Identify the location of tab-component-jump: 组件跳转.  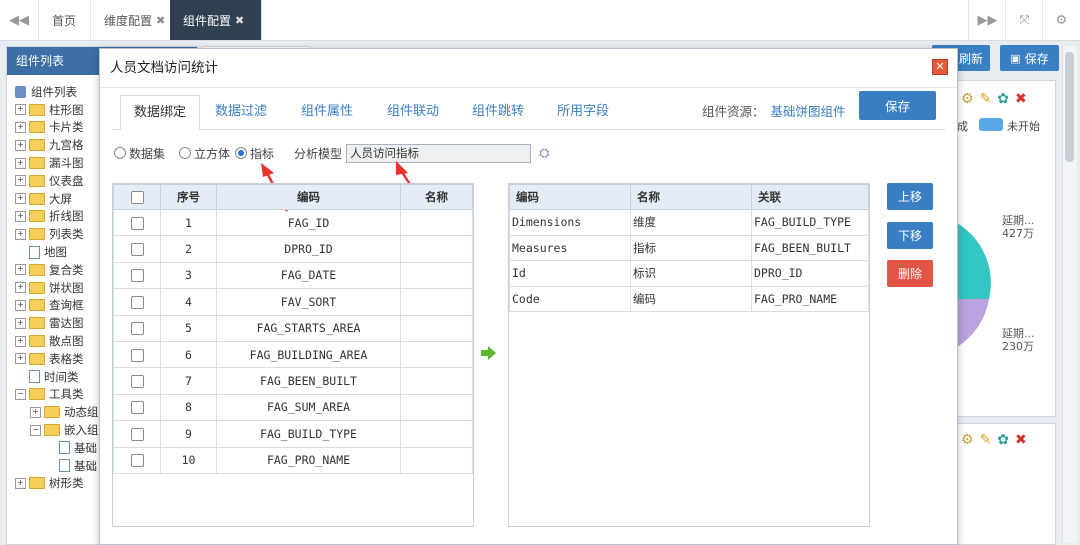
(498, 111).